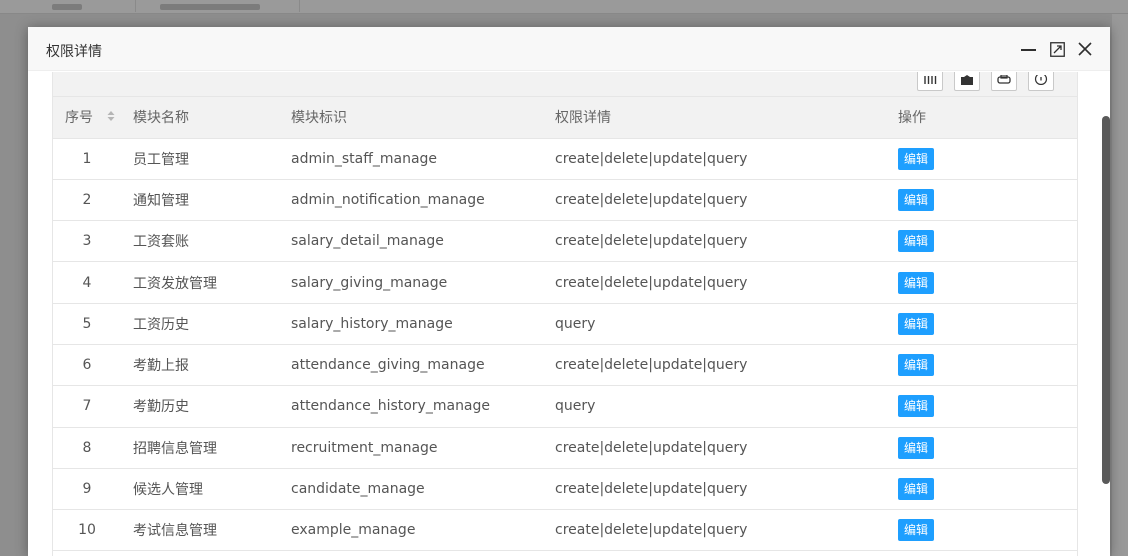 The width and height of the screenshot is (1128, 556). I want to click on row-no: 2, so click(87, 199).